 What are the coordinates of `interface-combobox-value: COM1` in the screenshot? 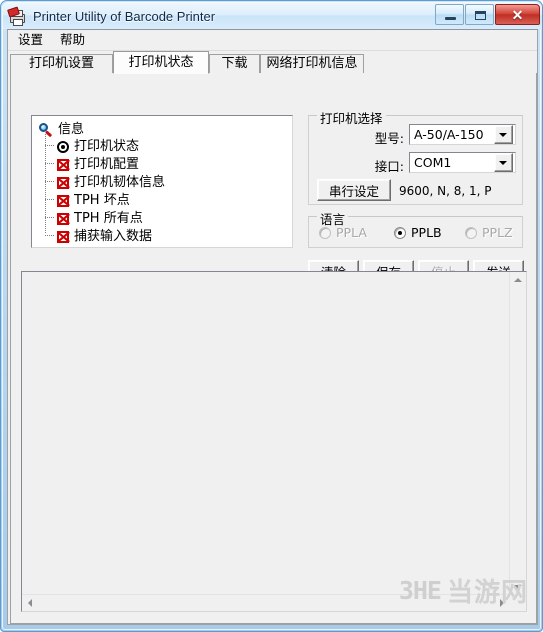 It's located at (433, 162).